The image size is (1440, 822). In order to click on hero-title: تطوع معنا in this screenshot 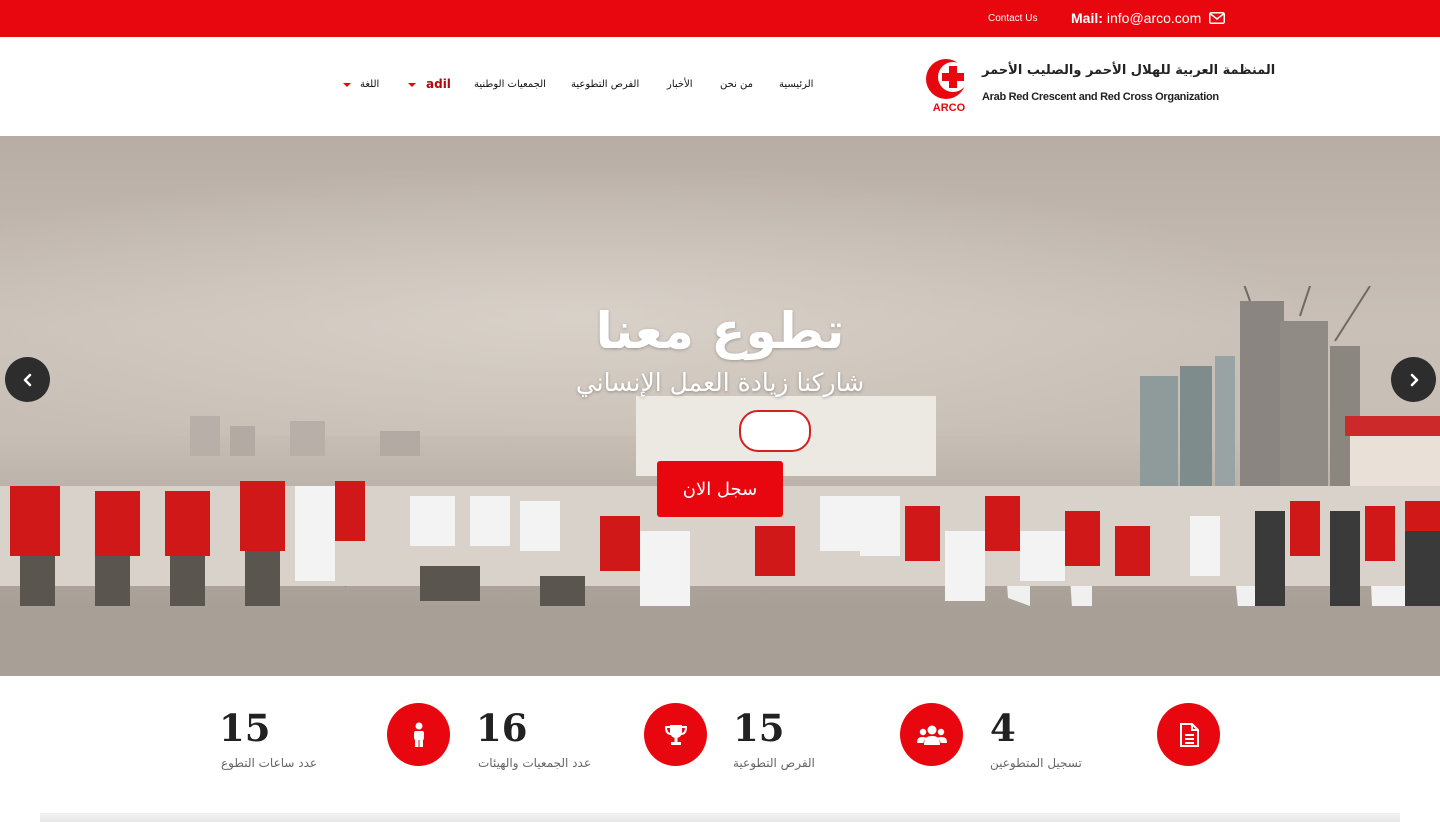, I will do `click(720, 331)`.